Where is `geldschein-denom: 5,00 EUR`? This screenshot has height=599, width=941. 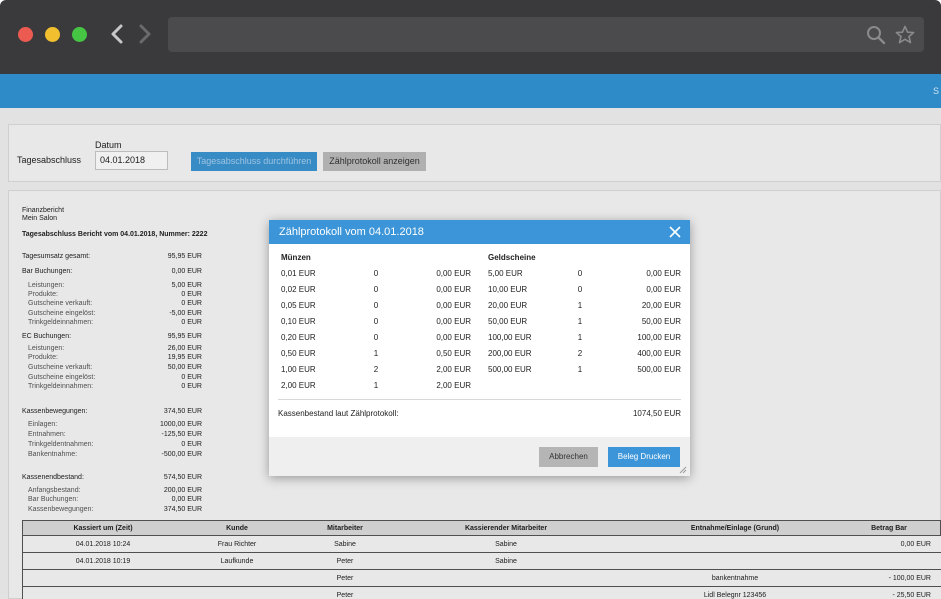 geldschein-denom: 5,00 EUR is located at coordinates (505, 273).